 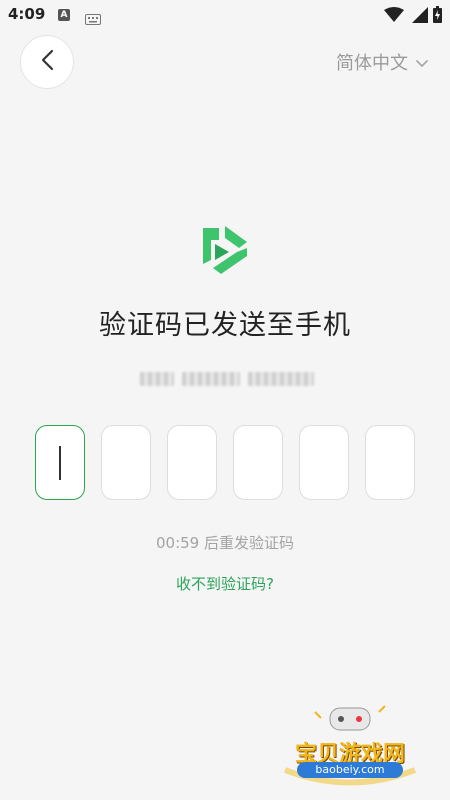 I want to click on back-button, so click(x=47, y=62).